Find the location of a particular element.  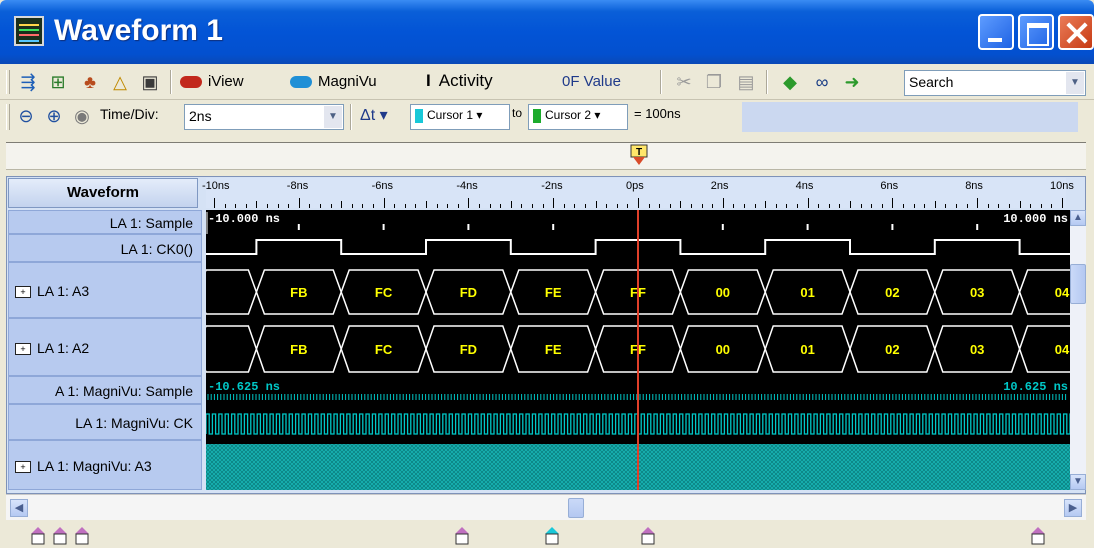

channel-label: LA 1: MagniVu: CK is located at coordinates (134, 423).